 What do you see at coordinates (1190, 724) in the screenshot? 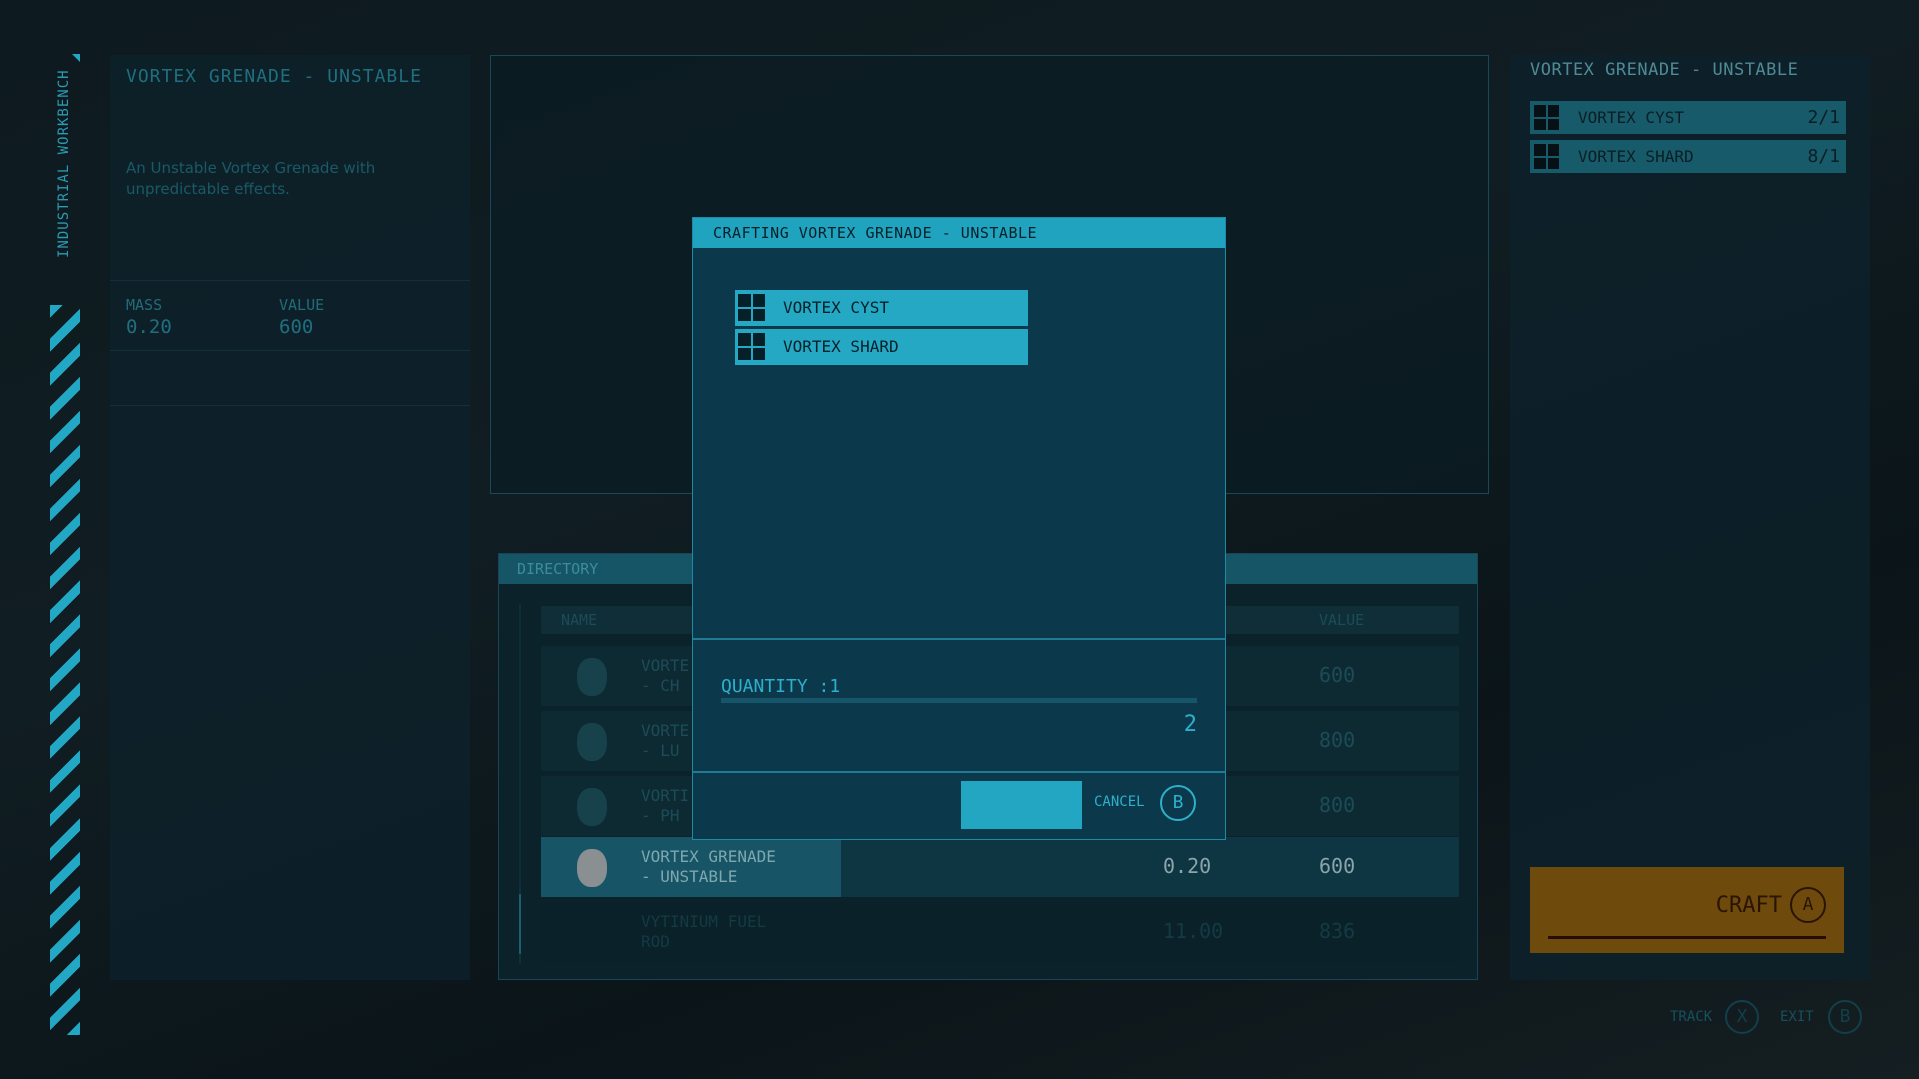
I see `quantity-max: 2` at bounding box center [1190, 724].